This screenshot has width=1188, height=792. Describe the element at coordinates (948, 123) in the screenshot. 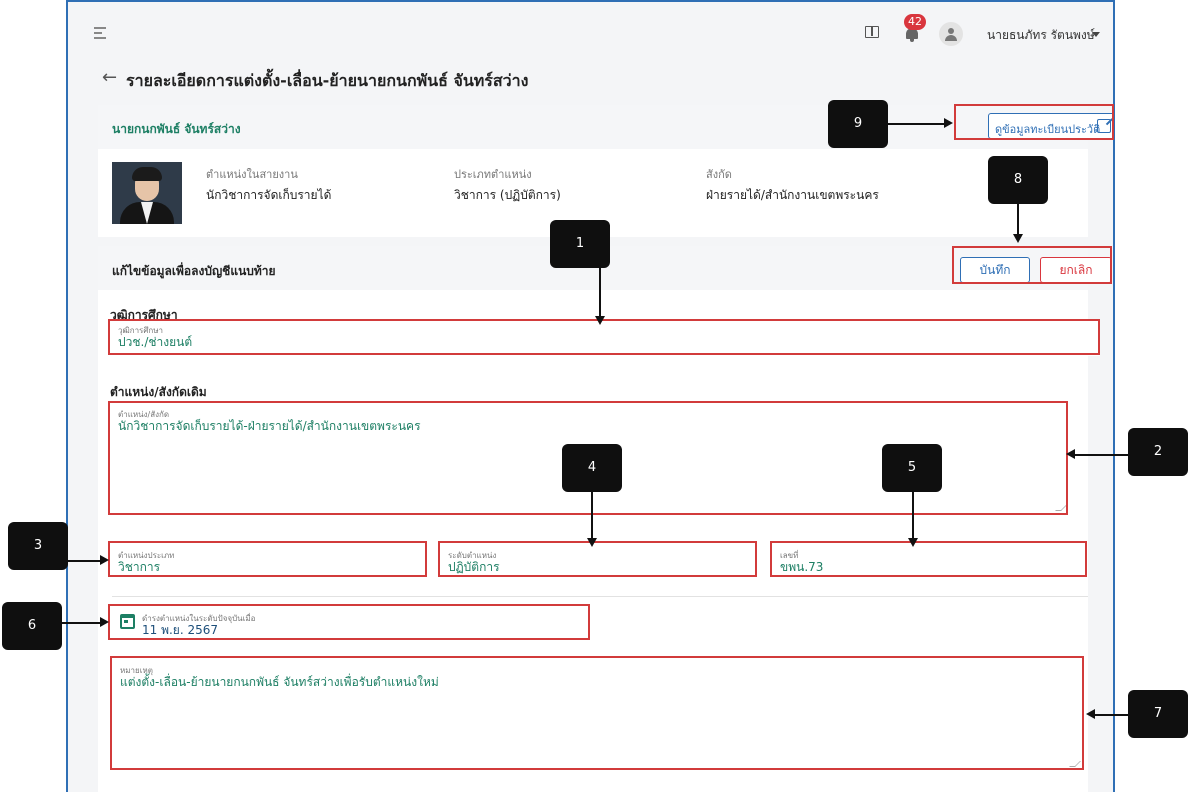

I see `arrow-9-head` at that location.